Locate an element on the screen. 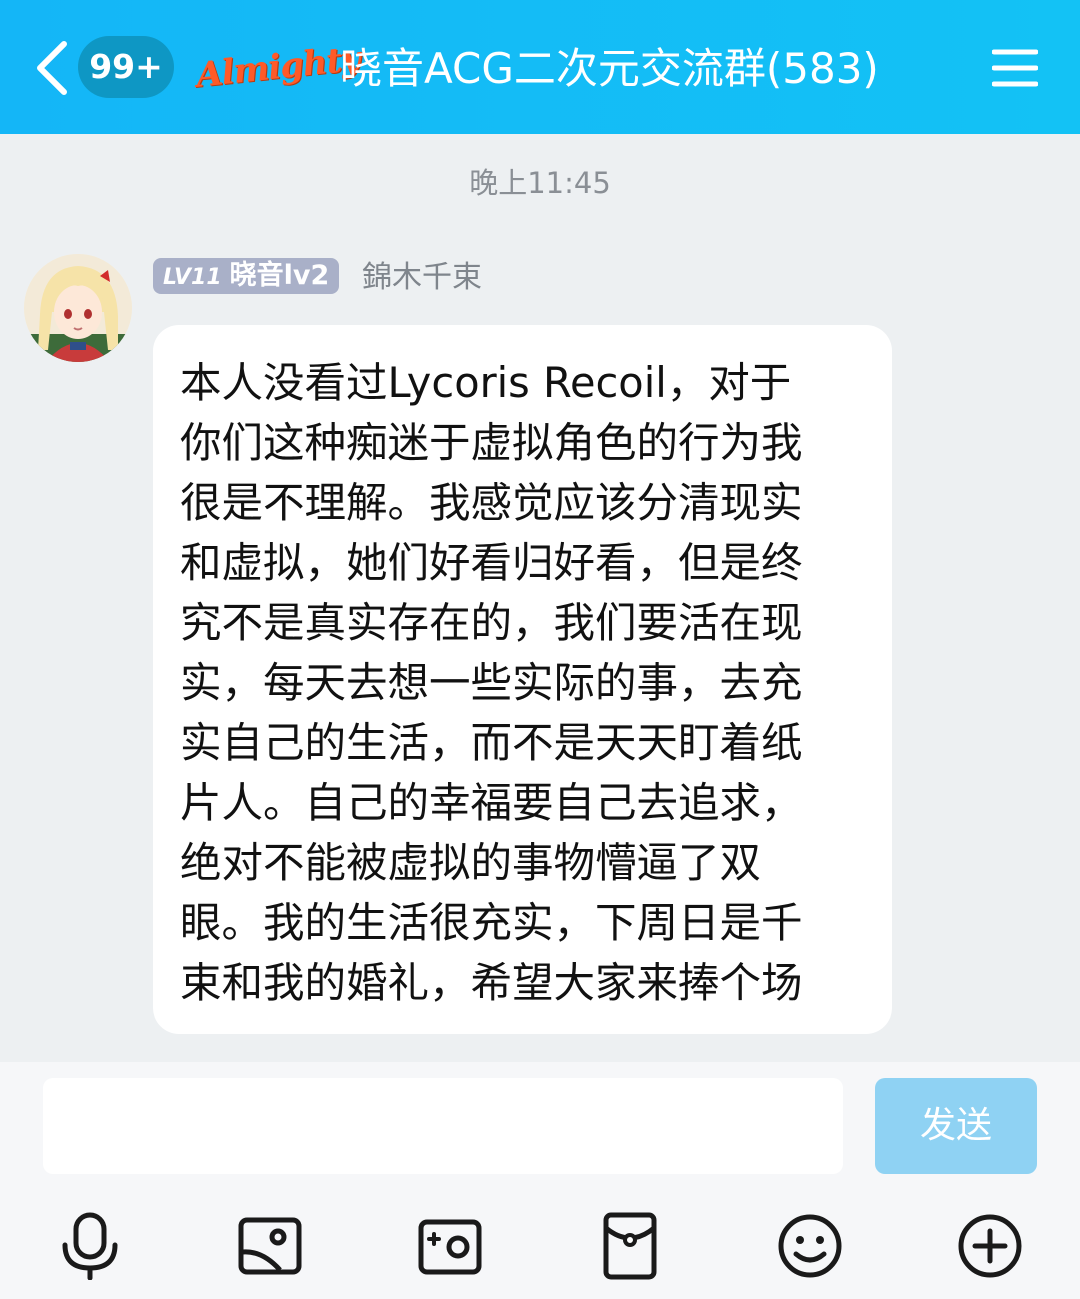 This screenshot has width=1080, height=1299. emoji-icon is located at coordinates (810, 1246).